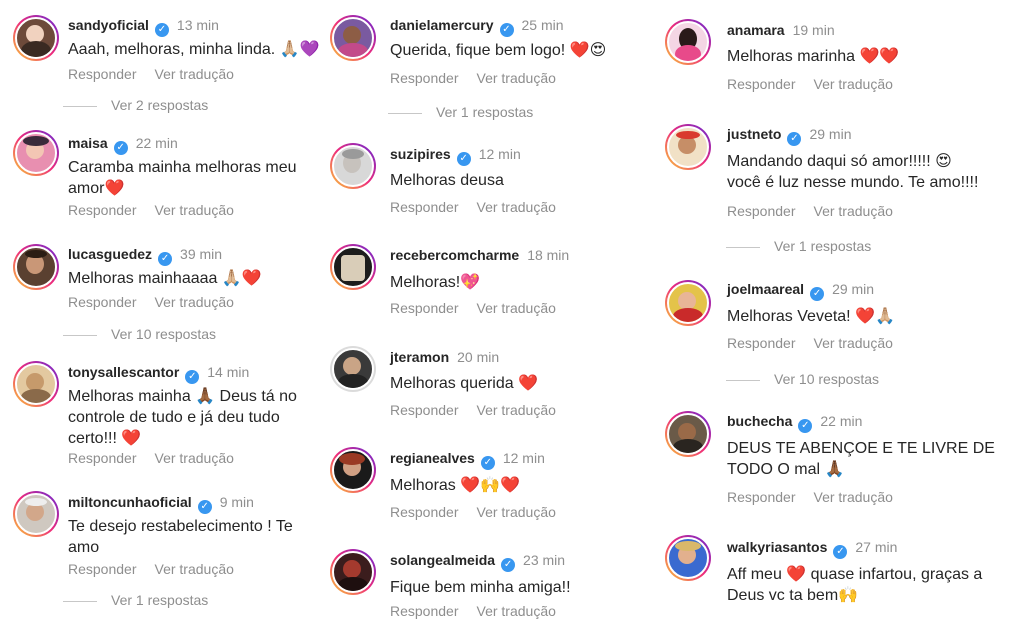 The image size is (1024, 619). I want to click on username: regianealves, so click(432, 458).